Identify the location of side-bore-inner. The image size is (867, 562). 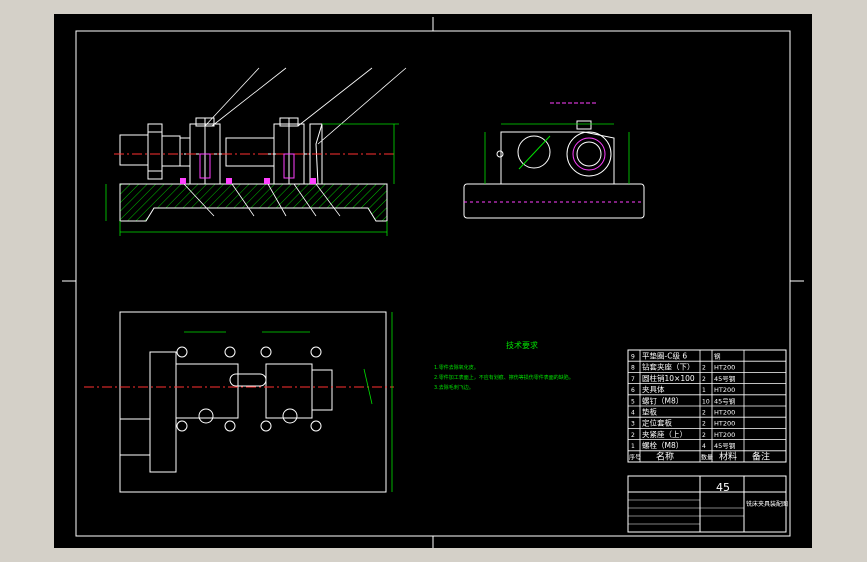
(589, 154).